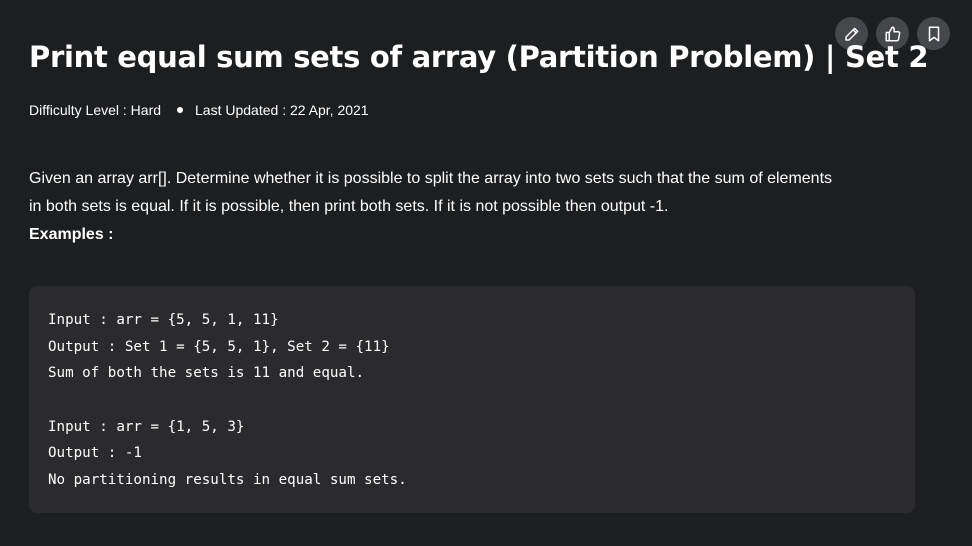 This screenshot has width=972, height=546. I want to click on examples-heading: Examples :, so click(71, 234).